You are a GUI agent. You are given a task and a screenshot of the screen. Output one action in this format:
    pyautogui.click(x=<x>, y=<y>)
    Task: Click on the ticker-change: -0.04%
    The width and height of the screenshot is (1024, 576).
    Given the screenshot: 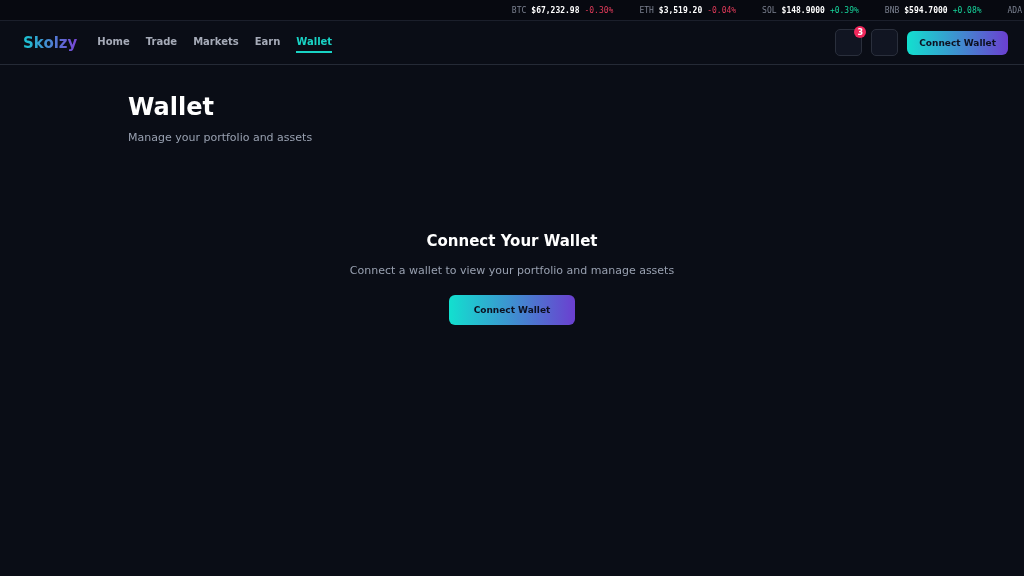 What is the action you would take?
    pyautogui.click(x=722, y=10)
    